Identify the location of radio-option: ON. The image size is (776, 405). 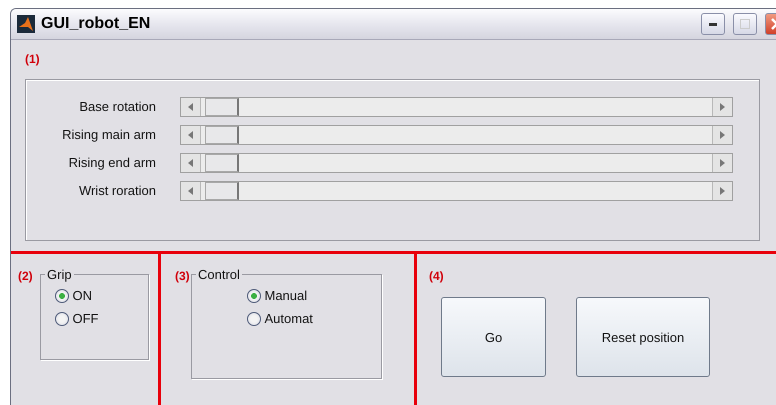
(94, 295).